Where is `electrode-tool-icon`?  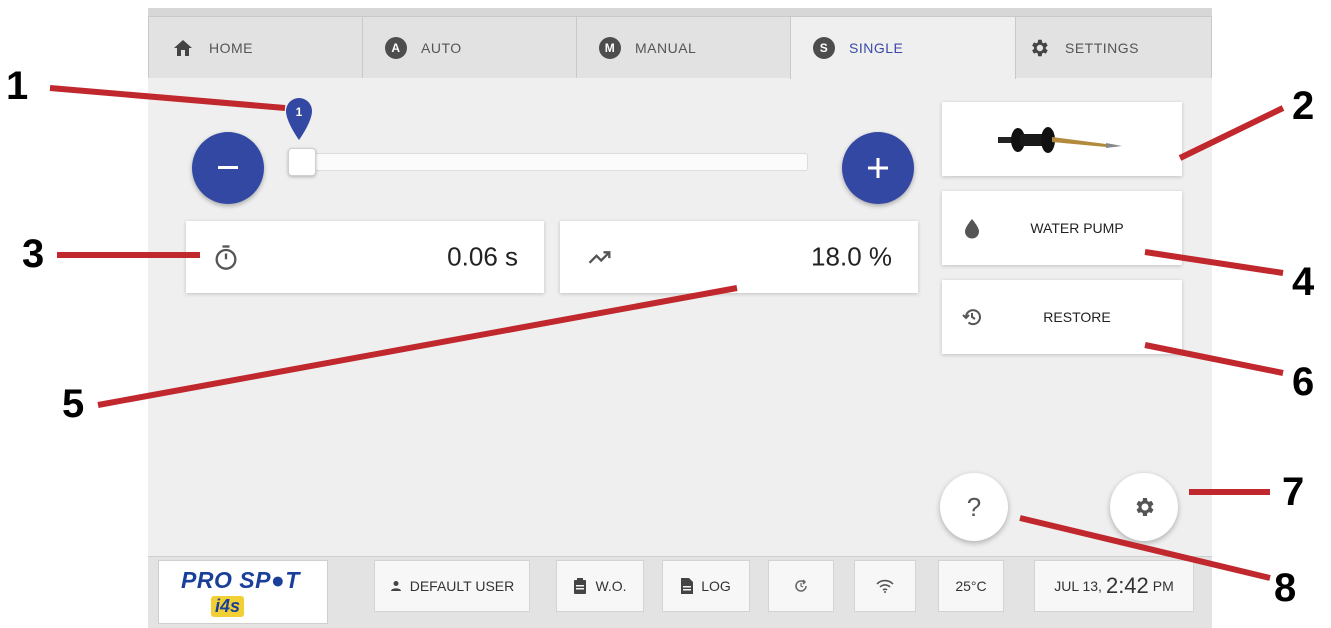
electrode-tool-icon is located at coordinates (1060, 140).